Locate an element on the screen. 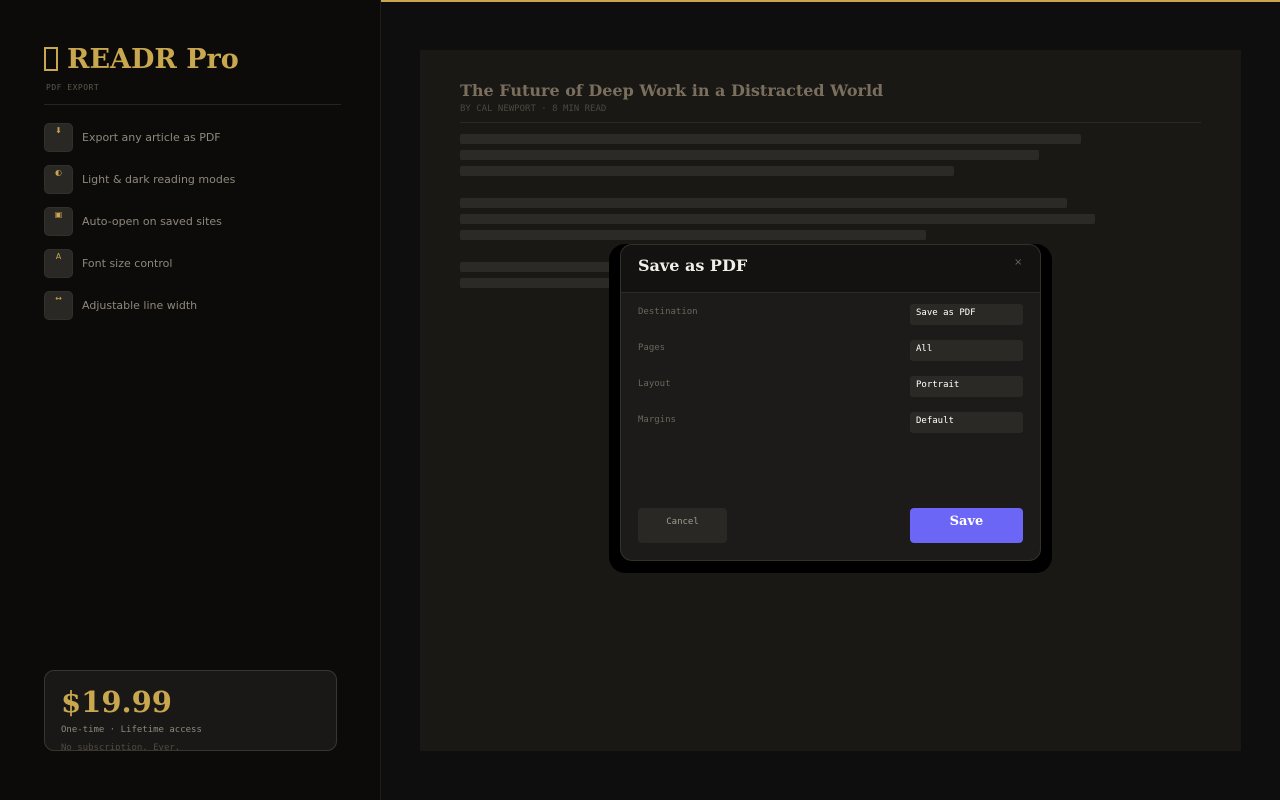  destination-label: Destination is located at coordinates (668, 312).